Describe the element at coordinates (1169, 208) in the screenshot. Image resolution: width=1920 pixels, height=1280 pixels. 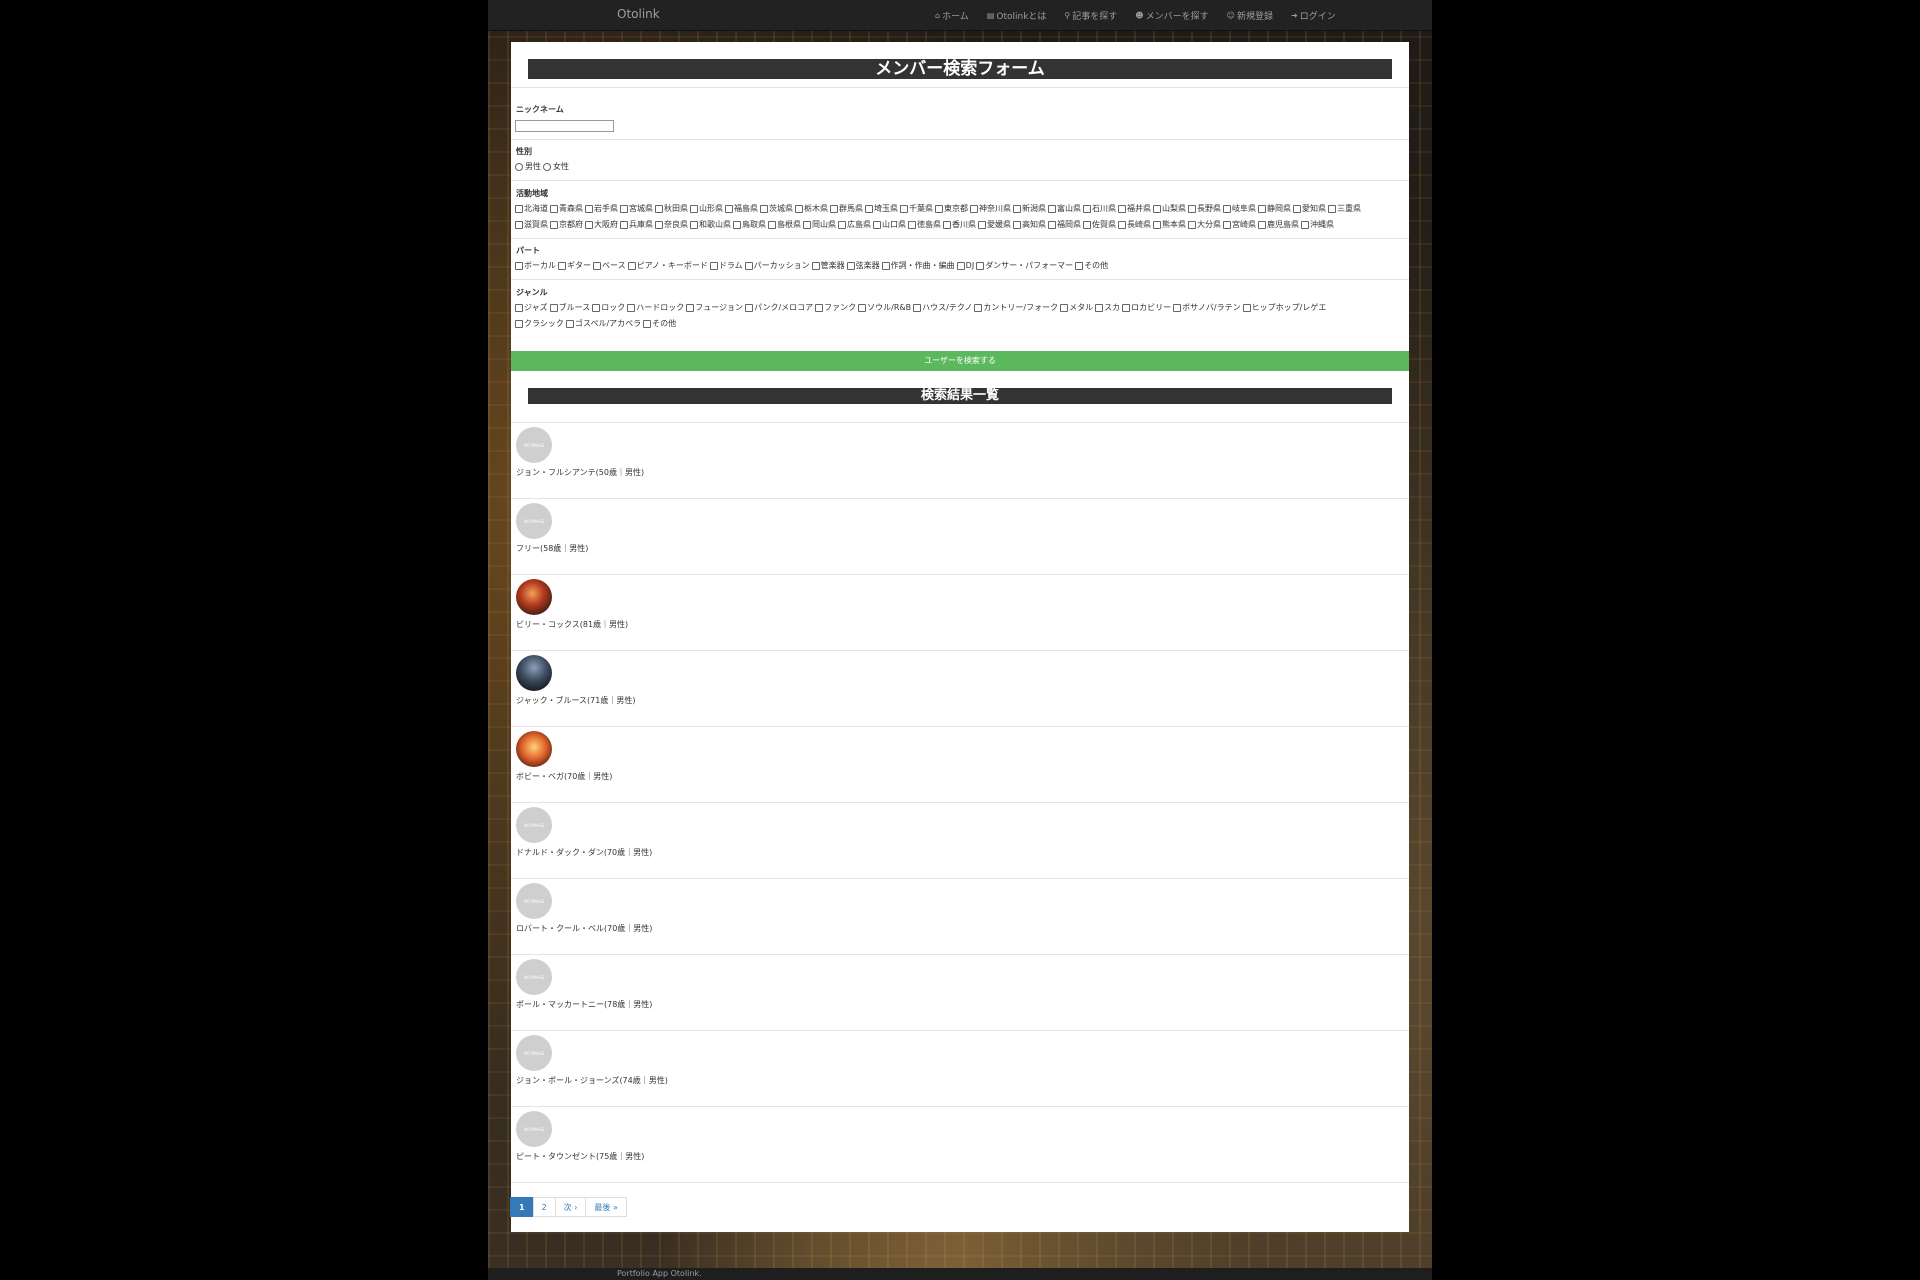
I see `region-option: 山梨県` at that location.